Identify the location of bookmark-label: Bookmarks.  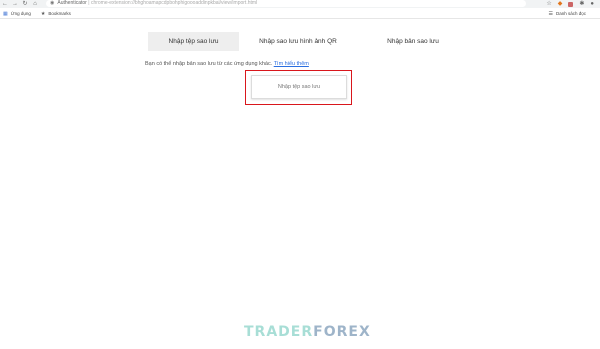
(59, 13).